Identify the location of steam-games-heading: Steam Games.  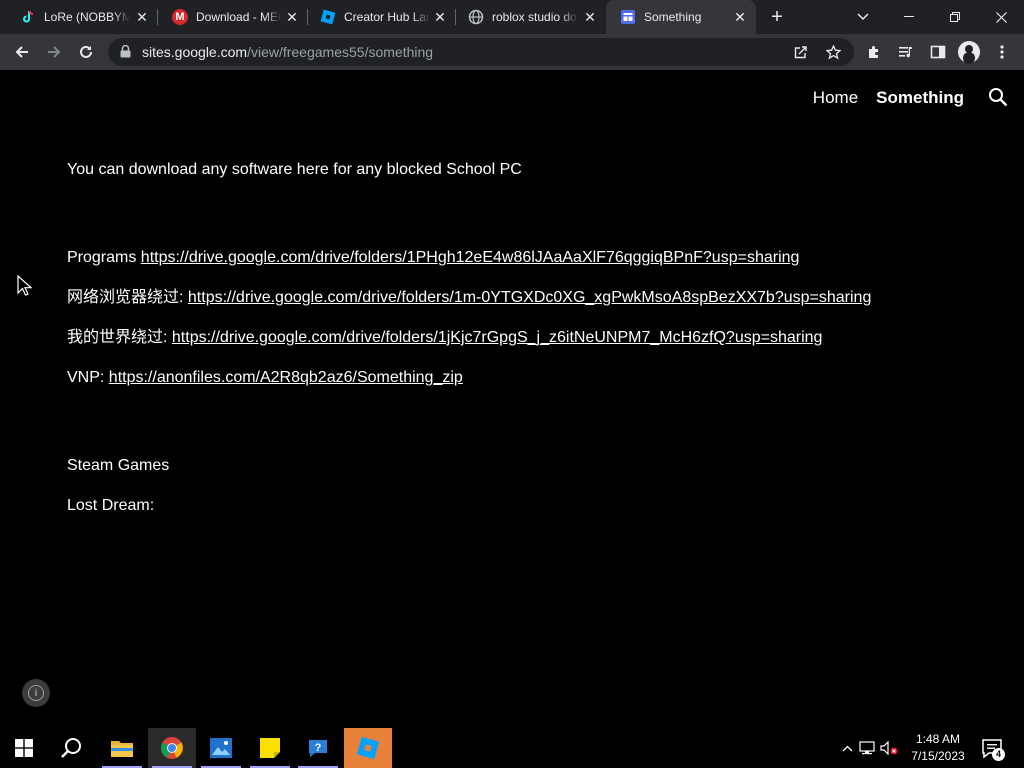
(118, 465).